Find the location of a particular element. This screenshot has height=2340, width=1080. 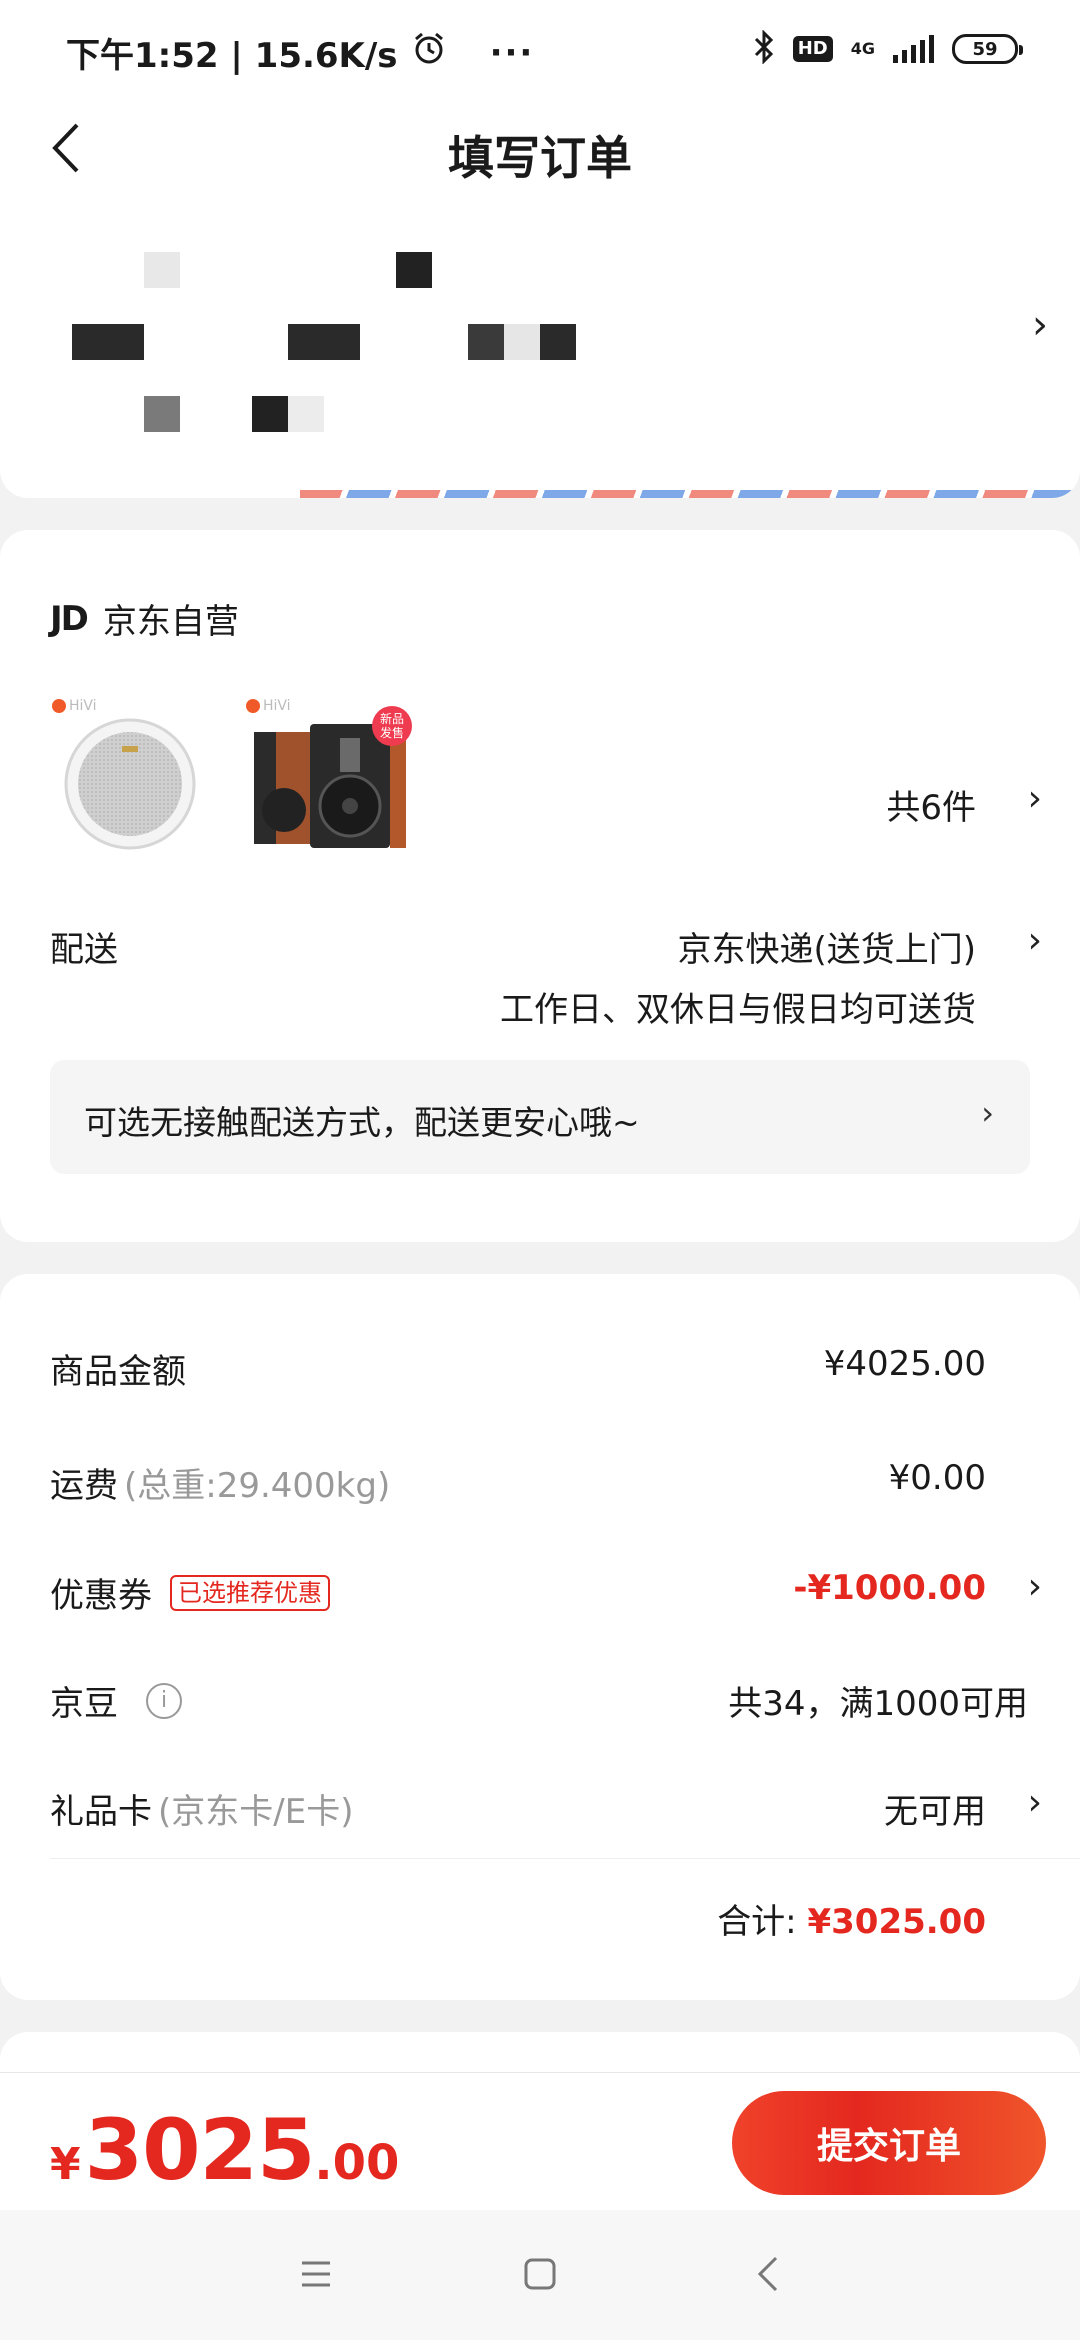

coupon-value: -¥1000.00 is located at coordinates (889, 1588).